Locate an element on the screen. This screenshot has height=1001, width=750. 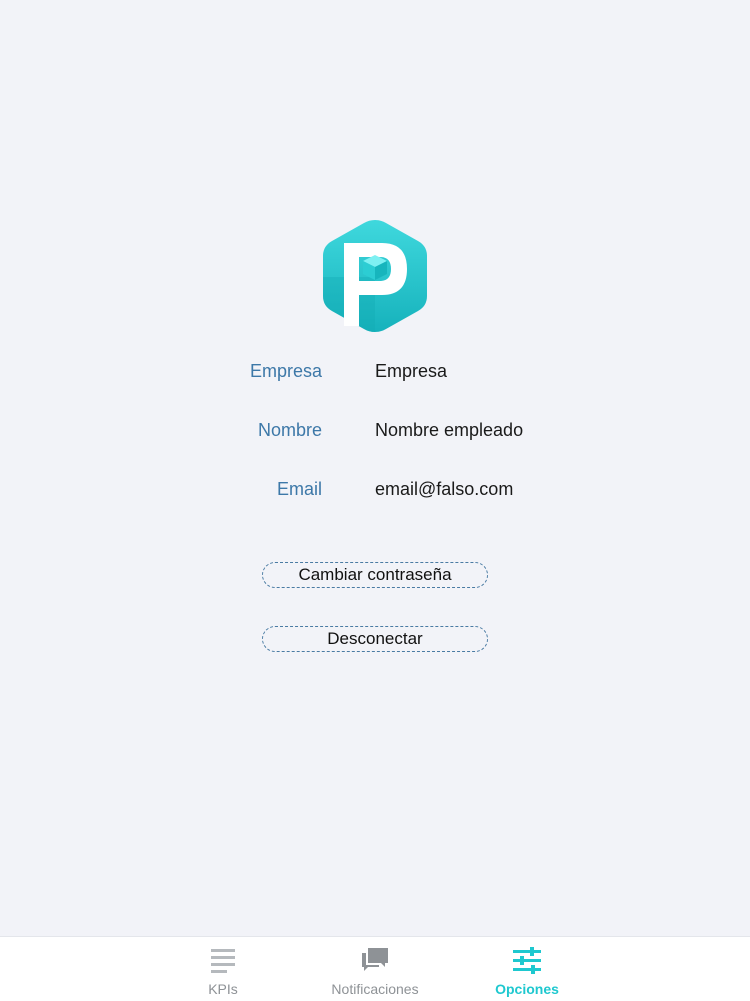
tab-kpis-label: KPIs is located at coordinates (223, 989).